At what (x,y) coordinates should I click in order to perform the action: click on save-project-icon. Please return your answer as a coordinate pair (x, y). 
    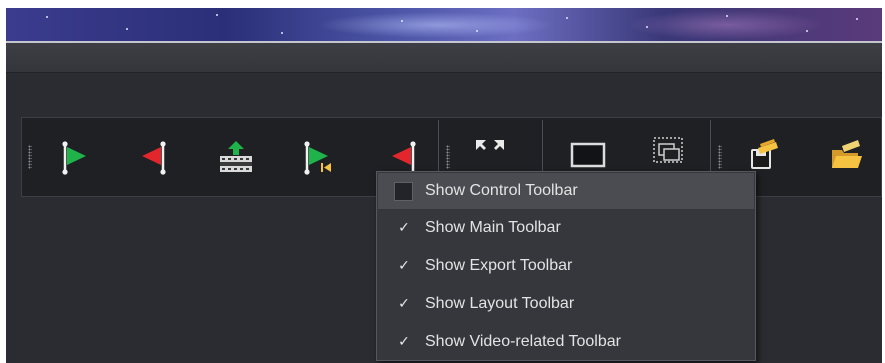
    Looking at the image, I should click on (764, 154).